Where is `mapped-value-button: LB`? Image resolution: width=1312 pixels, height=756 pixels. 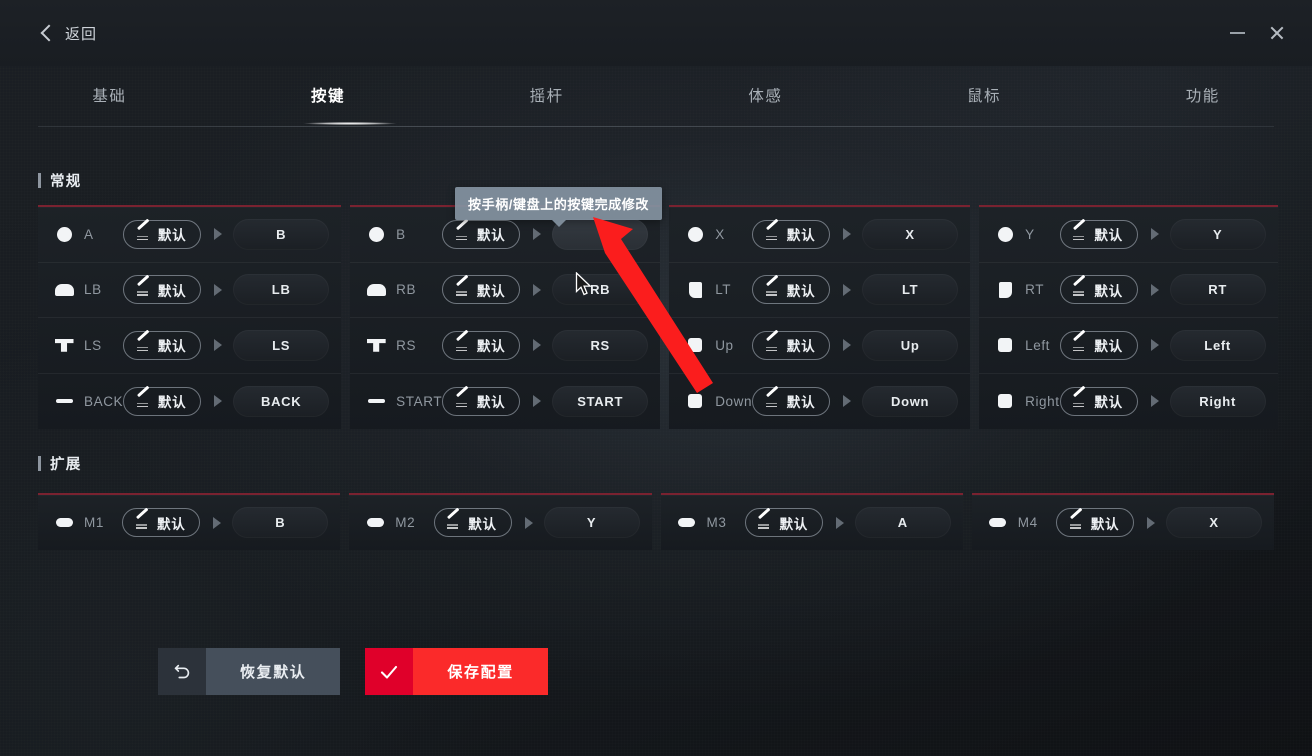 mapped-value-button: LB is located at coordinates (281, 290).